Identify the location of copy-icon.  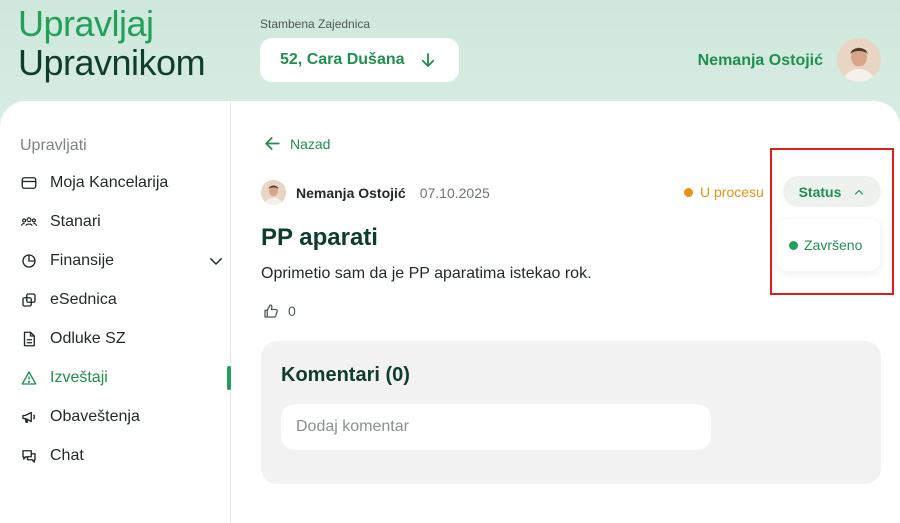
(29, 300).